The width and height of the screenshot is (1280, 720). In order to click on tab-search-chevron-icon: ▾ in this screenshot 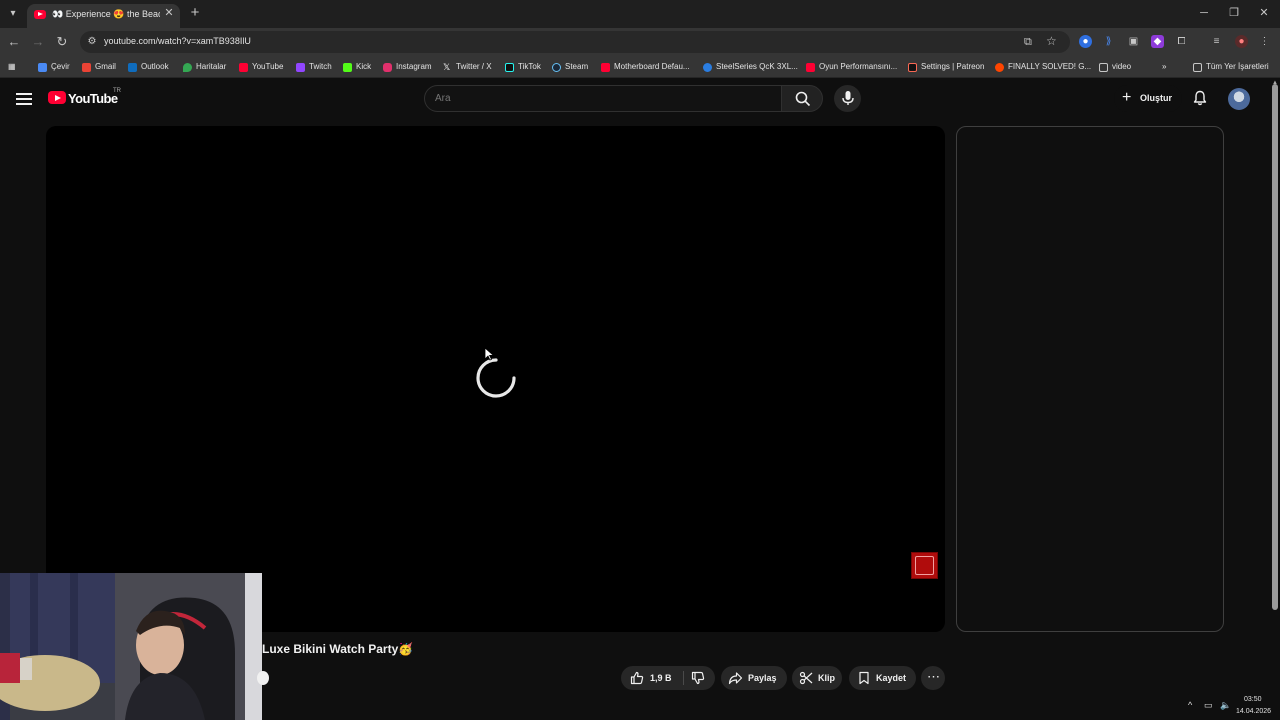, I will do `click(13, 14)`.